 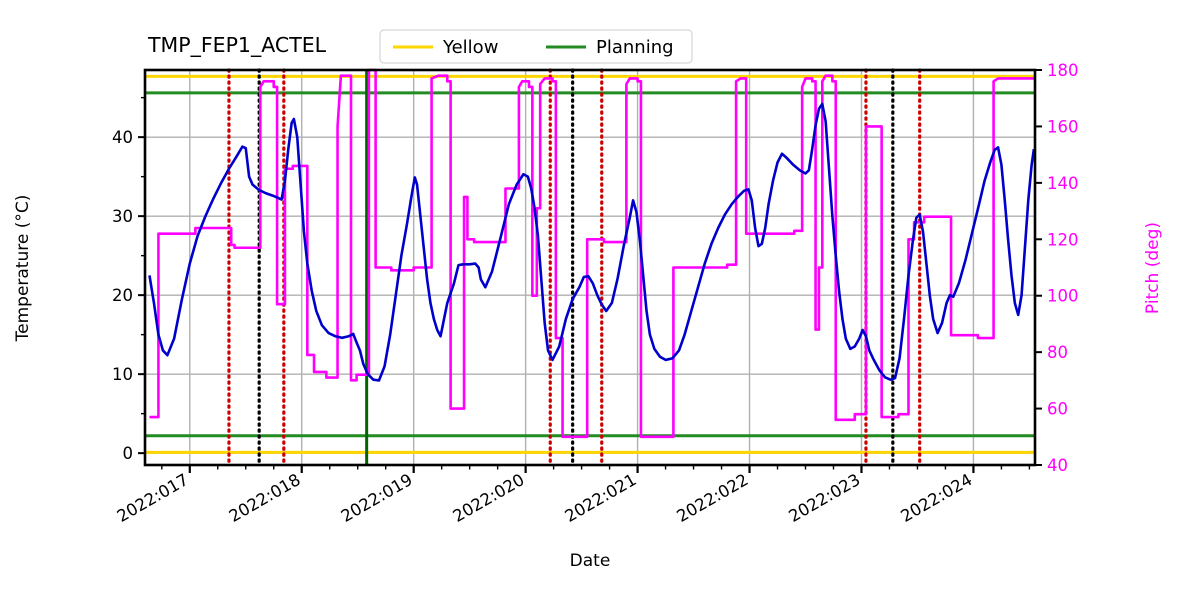 What do you see at coordinates (1063, 296) in the screenshot?
I see `y-tick-label-right: 100` at bounding box center [1063, 296].